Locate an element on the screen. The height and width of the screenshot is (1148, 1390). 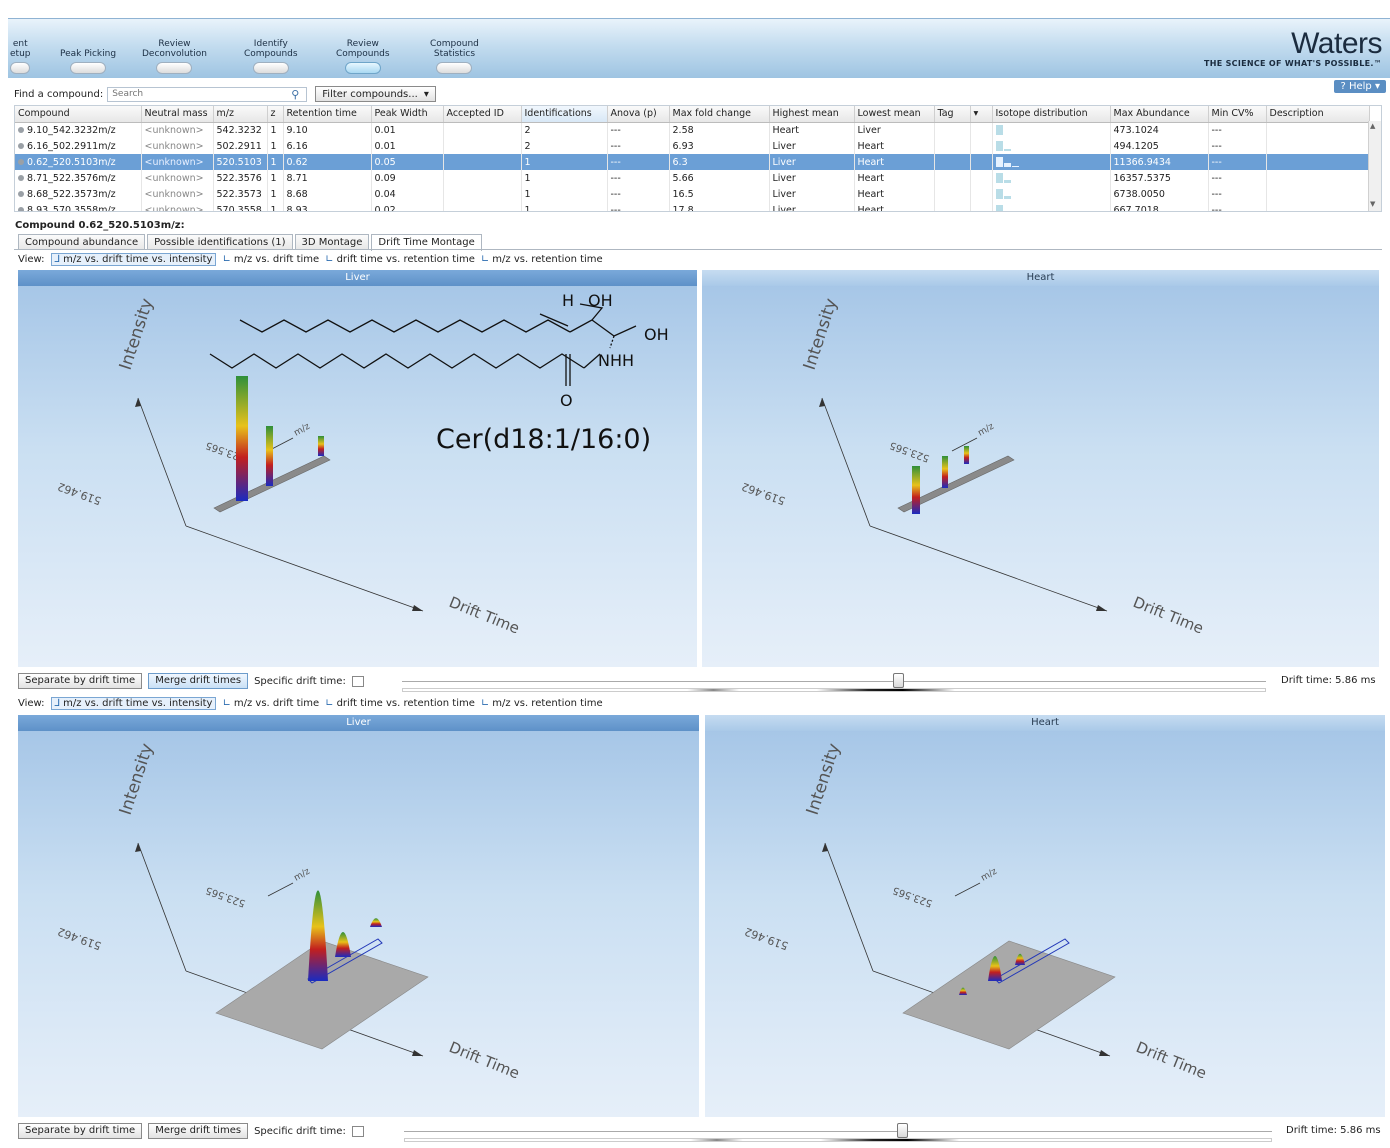
workflow-step-peak-picking: Peak Picking is located at coordinates (88, 61).